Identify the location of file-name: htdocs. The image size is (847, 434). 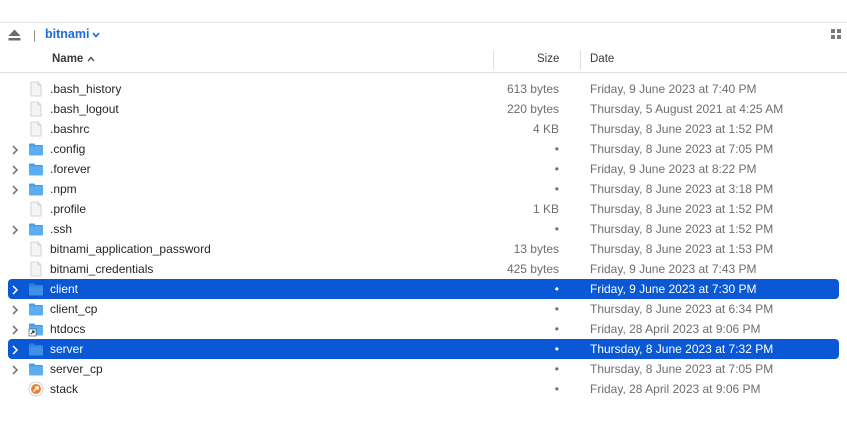
(68, 329).